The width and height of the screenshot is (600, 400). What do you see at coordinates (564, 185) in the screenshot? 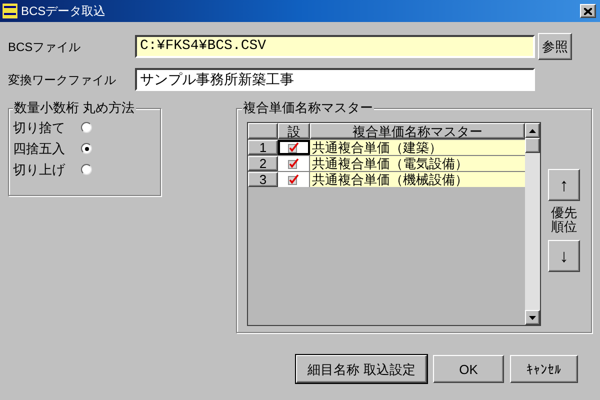
I see `move-up-button: ↑` at bounding box center [564, 185].